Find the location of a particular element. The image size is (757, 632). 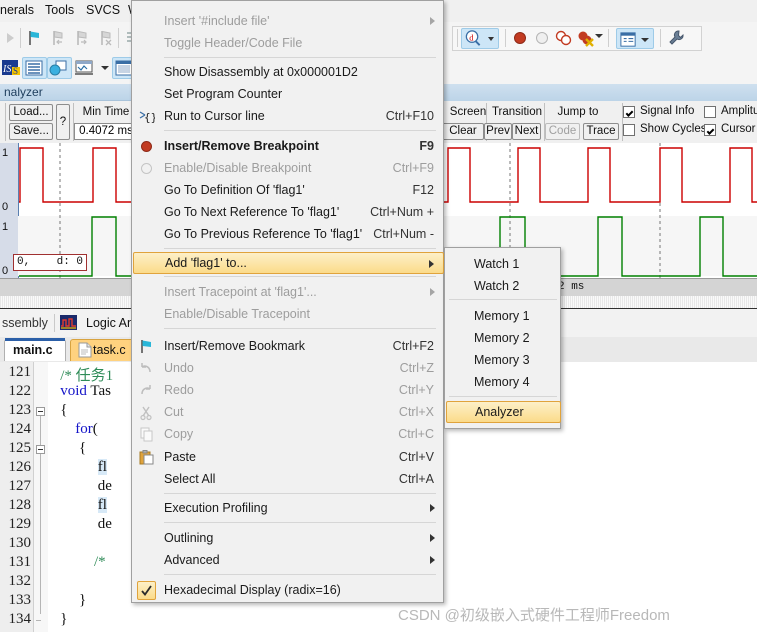

submenu-item-label: Memory 4 is located at coordinates (502, 382).